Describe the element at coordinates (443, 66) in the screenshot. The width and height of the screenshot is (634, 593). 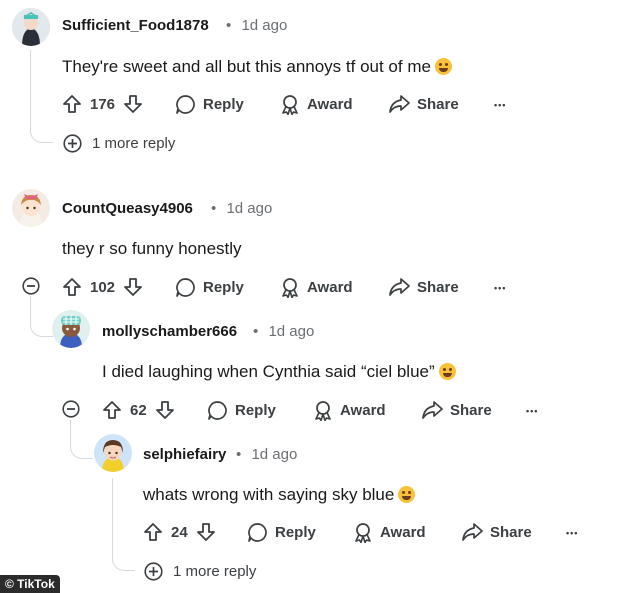
I see `rofl-emoji` at that location.